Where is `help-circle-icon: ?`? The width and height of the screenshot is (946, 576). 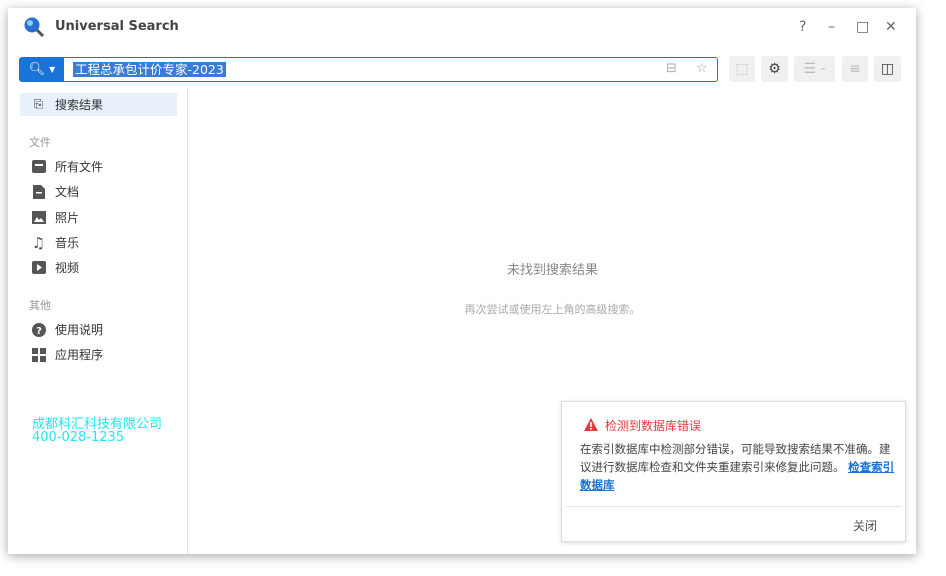 help-circle-icon: ? is located at coordinates (38, 329).